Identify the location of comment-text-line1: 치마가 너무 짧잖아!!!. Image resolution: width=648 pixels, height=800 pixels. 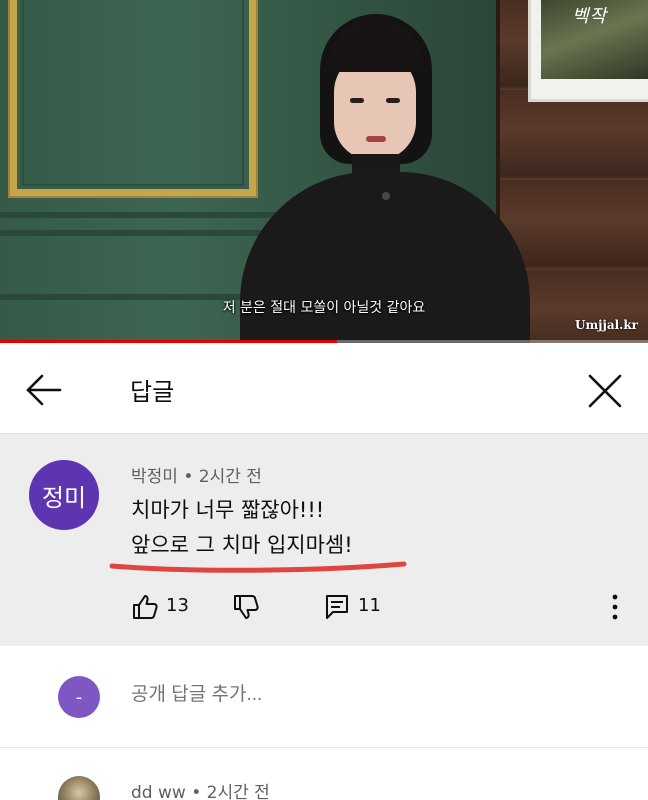
(228, 510).